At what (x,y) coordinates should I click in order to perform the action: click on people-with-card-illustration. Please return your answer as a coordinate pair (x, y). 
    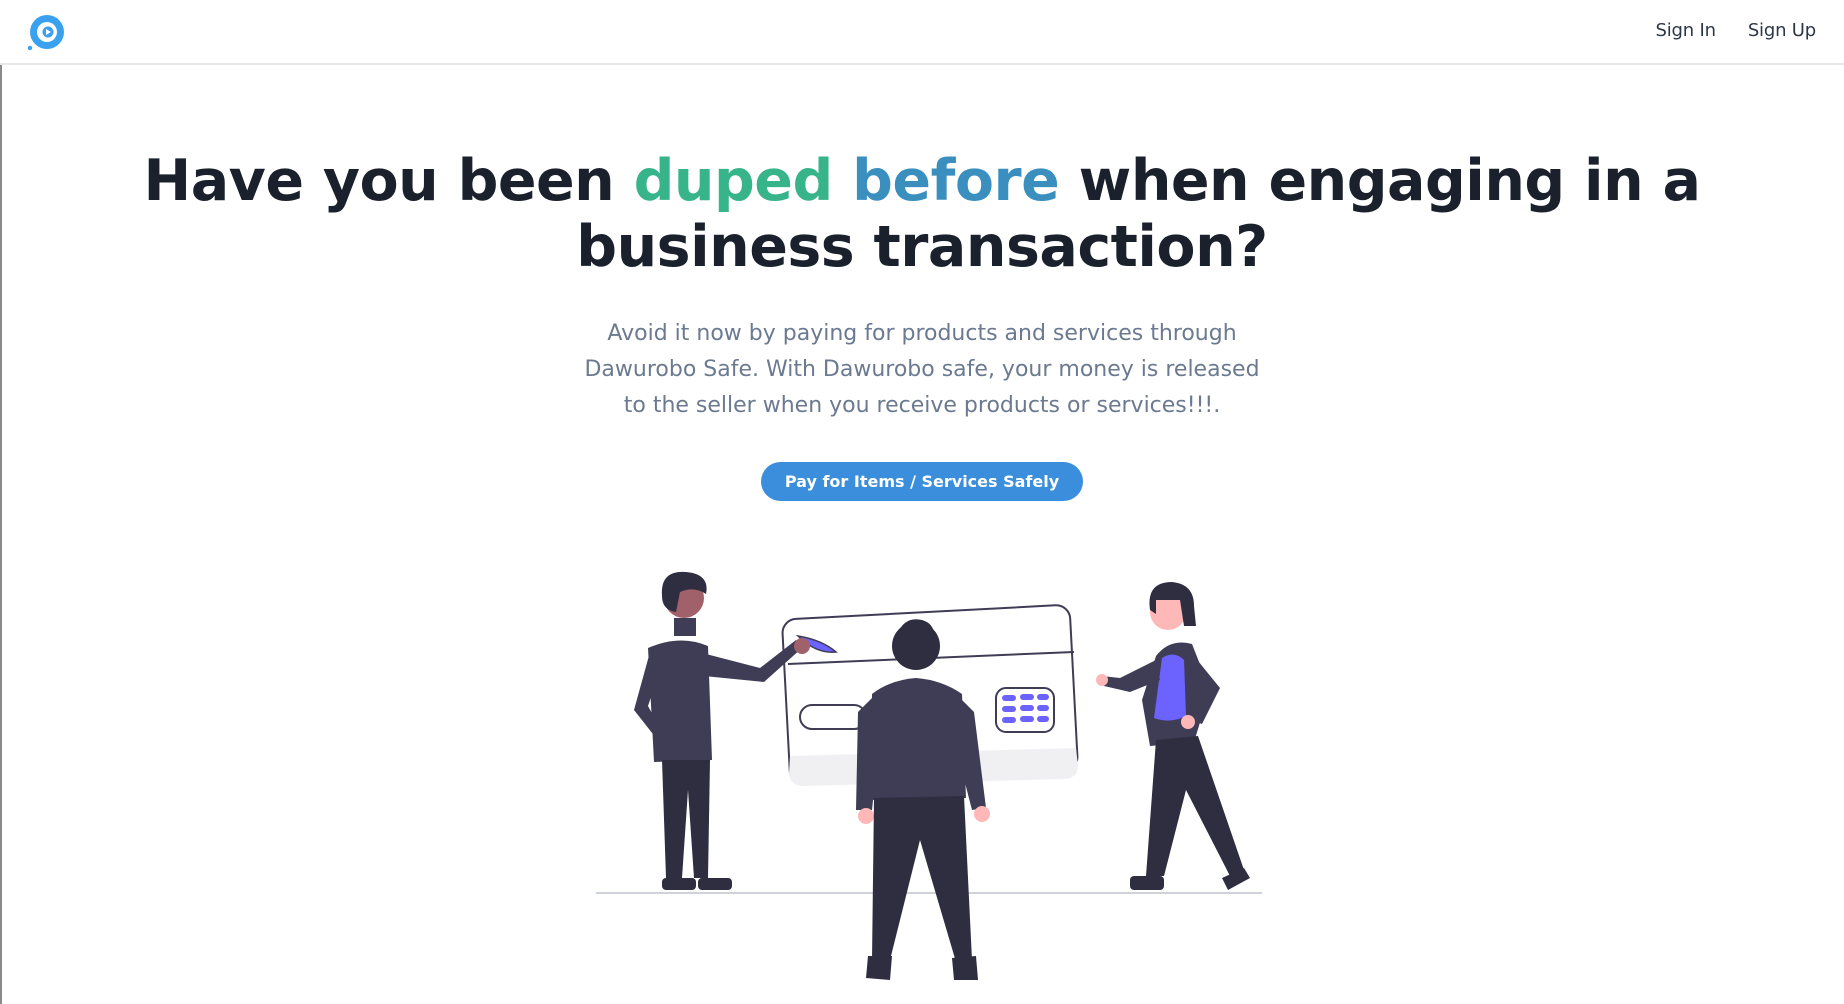
    Looking at the image, I should click on (929, 775).